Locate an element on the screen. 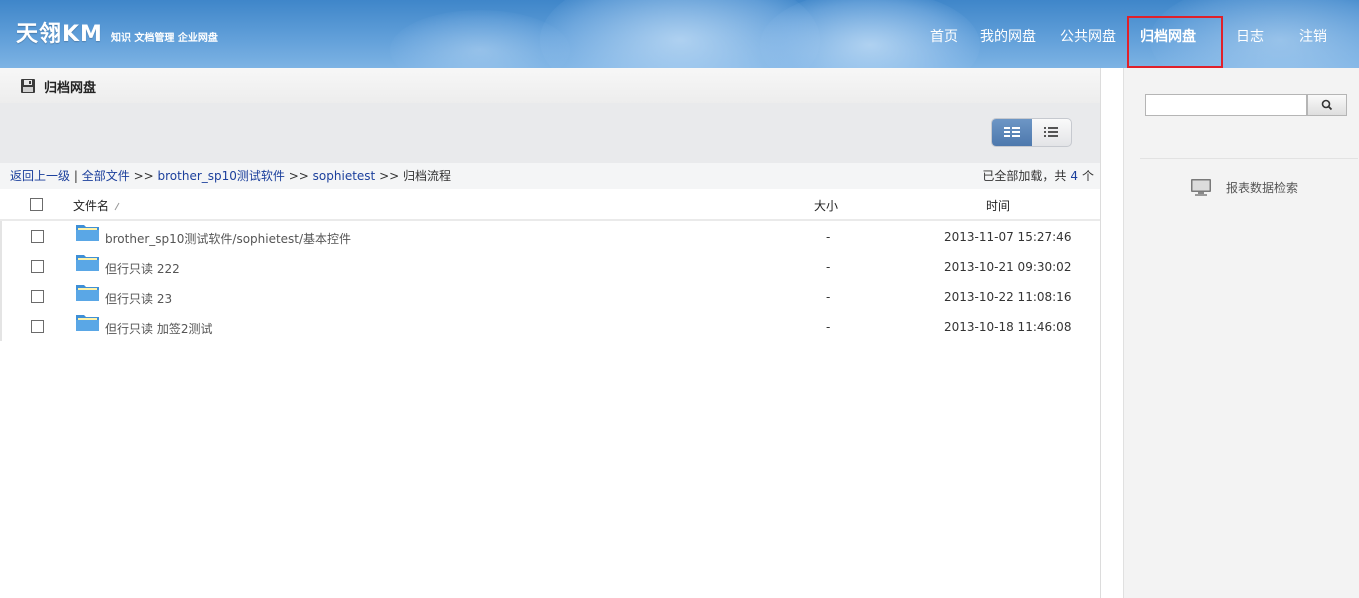 Image resolution: width=1359 pixels, height=598 pixels. table-row: 但行只读 加签2测试 - 2013-10-18 11:46:08 is located at coordinates (550, 326).